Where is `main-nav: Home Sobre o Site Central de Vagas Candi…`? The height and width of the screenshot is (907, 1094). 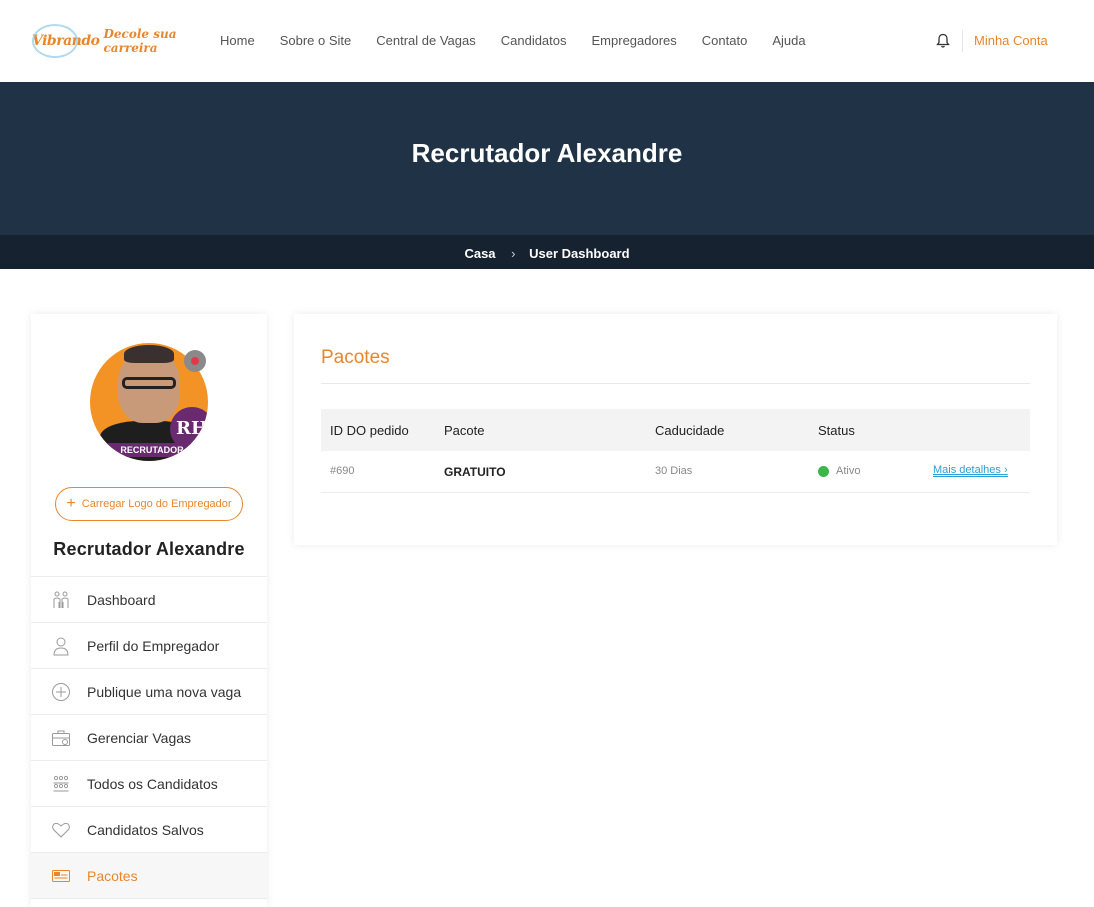 main-nav: Home Sobre o Site Central de Vagas Candi… is located at coordinates (525, 40).